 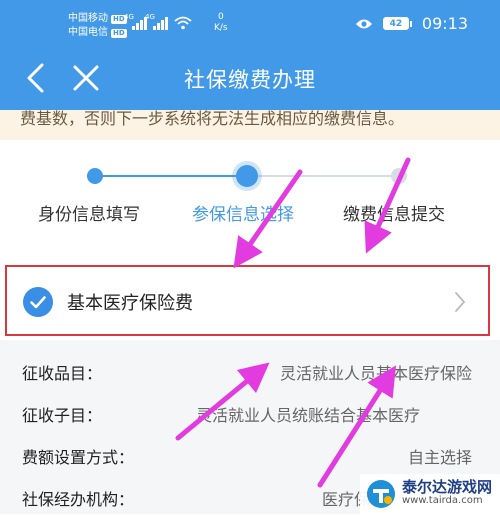 What do you see at coordinates (221, 28) in the screenshot?
I see `speed-unit: K/s` at bounding box center [221, 28].